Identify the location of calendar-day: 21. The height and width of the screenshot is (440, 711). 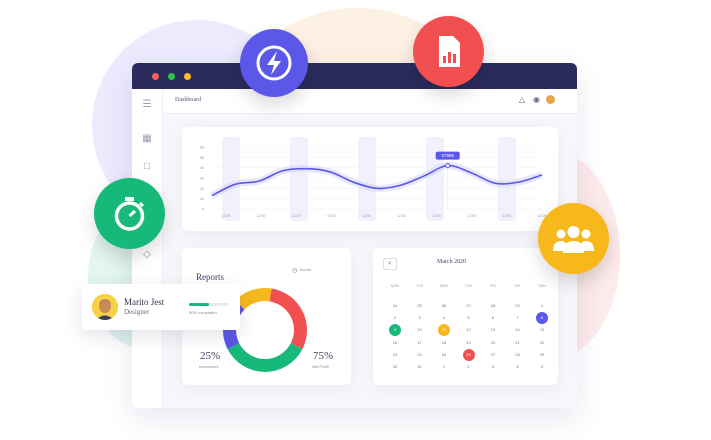
(518, 343).